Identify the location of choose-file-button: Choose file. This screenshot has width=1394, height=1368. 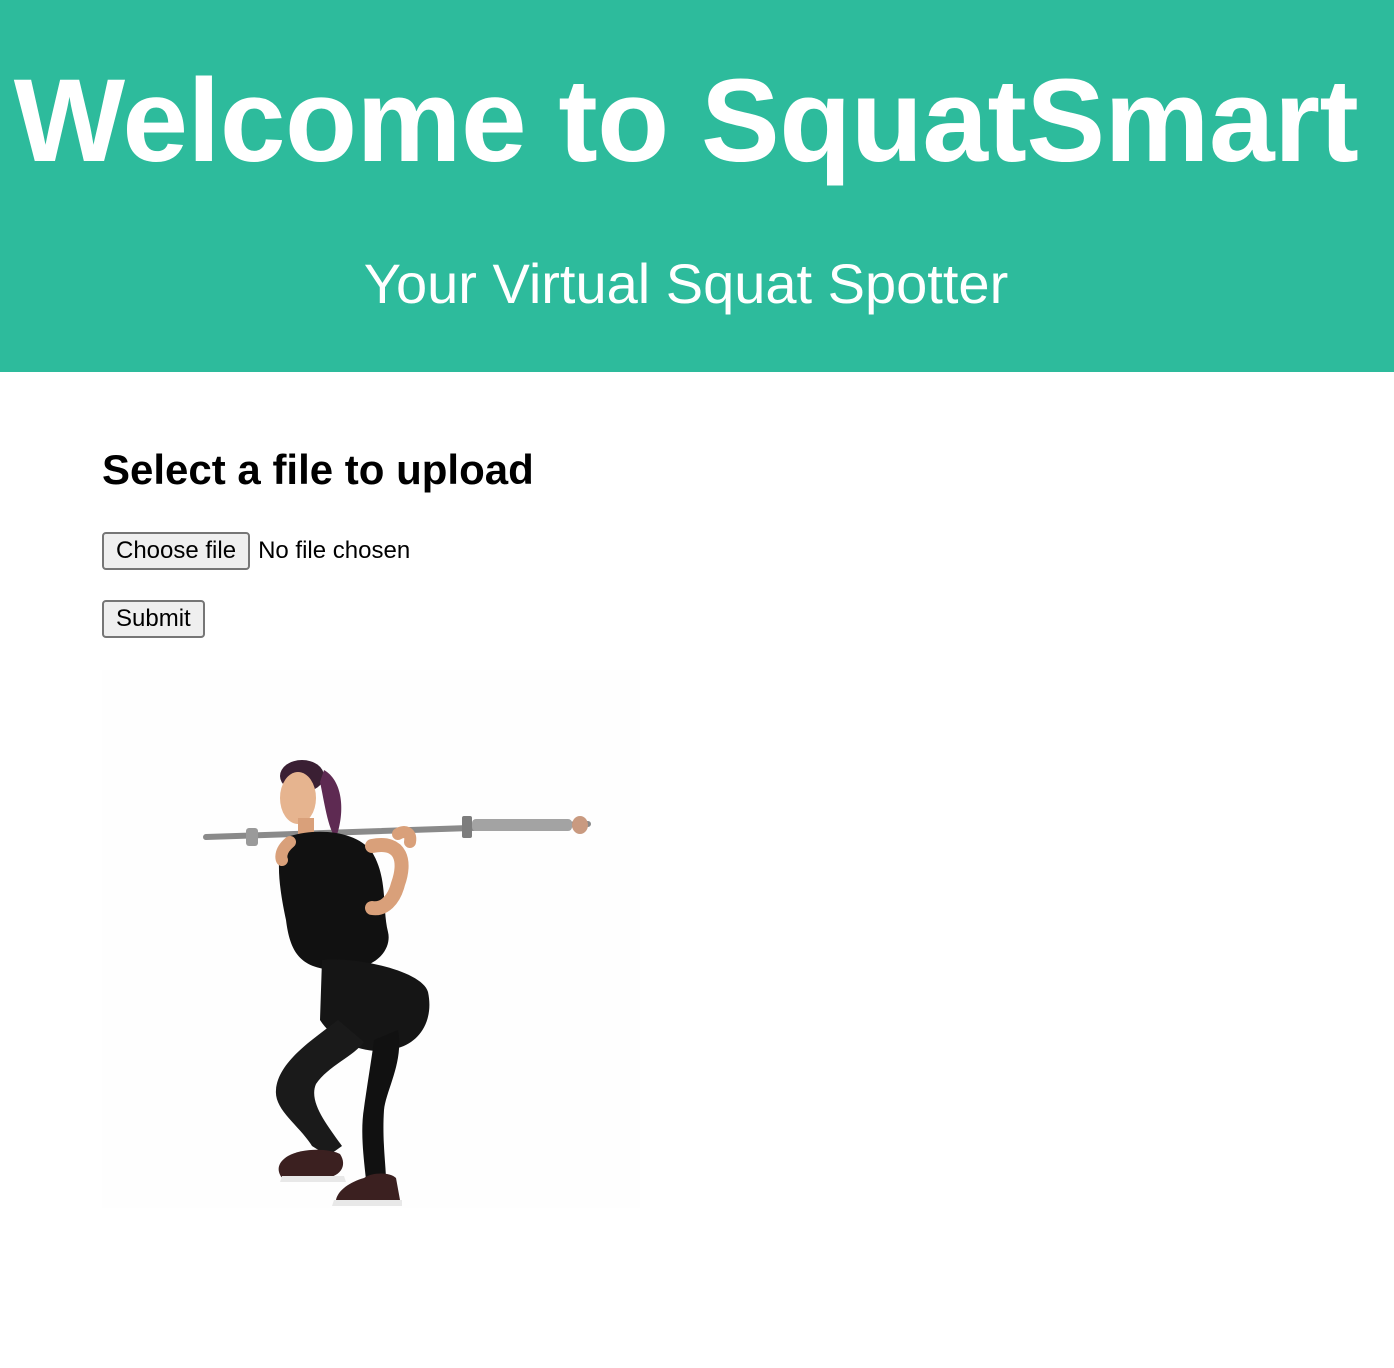
(176, 551).